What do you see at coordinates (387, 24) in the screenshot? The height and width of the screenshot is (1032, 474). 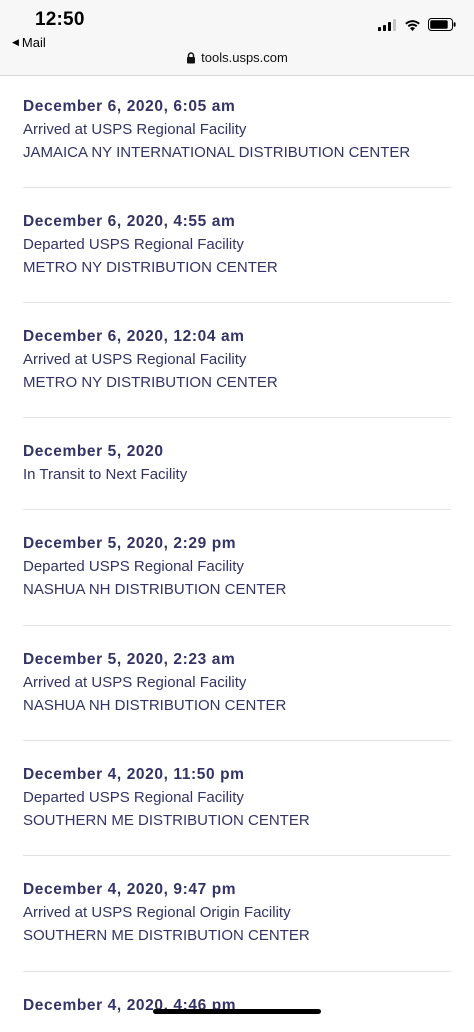 I see `cellular-signal-icon` at bounding box center [387, 24].